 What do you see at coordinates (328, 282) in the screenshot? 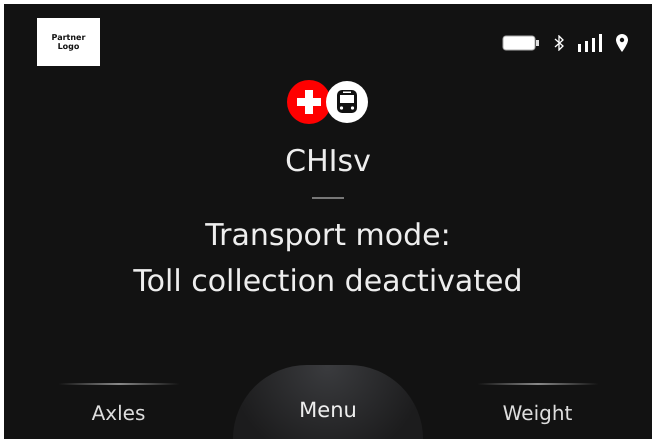
I see `status-message: Toll collection deactivated` at bounding box center [328, 282].